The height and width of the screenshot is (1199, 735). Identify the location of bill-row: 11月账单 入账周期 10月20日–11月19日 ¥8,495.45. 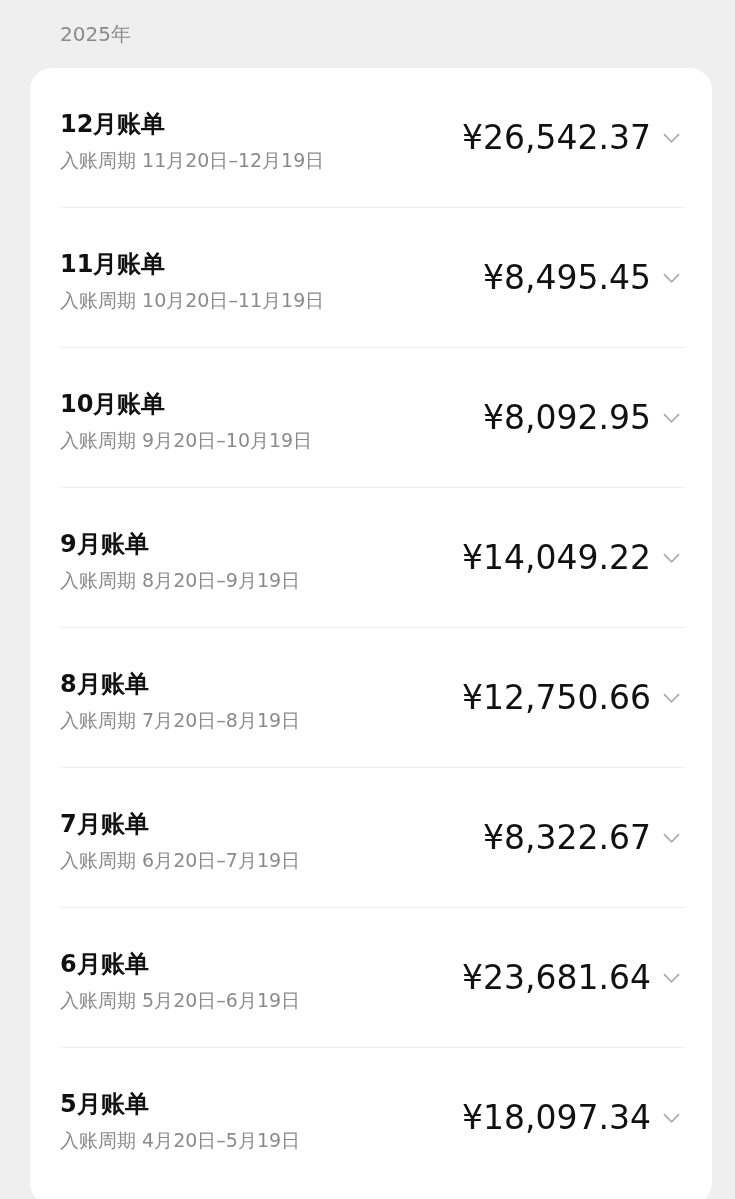
(372, 278).